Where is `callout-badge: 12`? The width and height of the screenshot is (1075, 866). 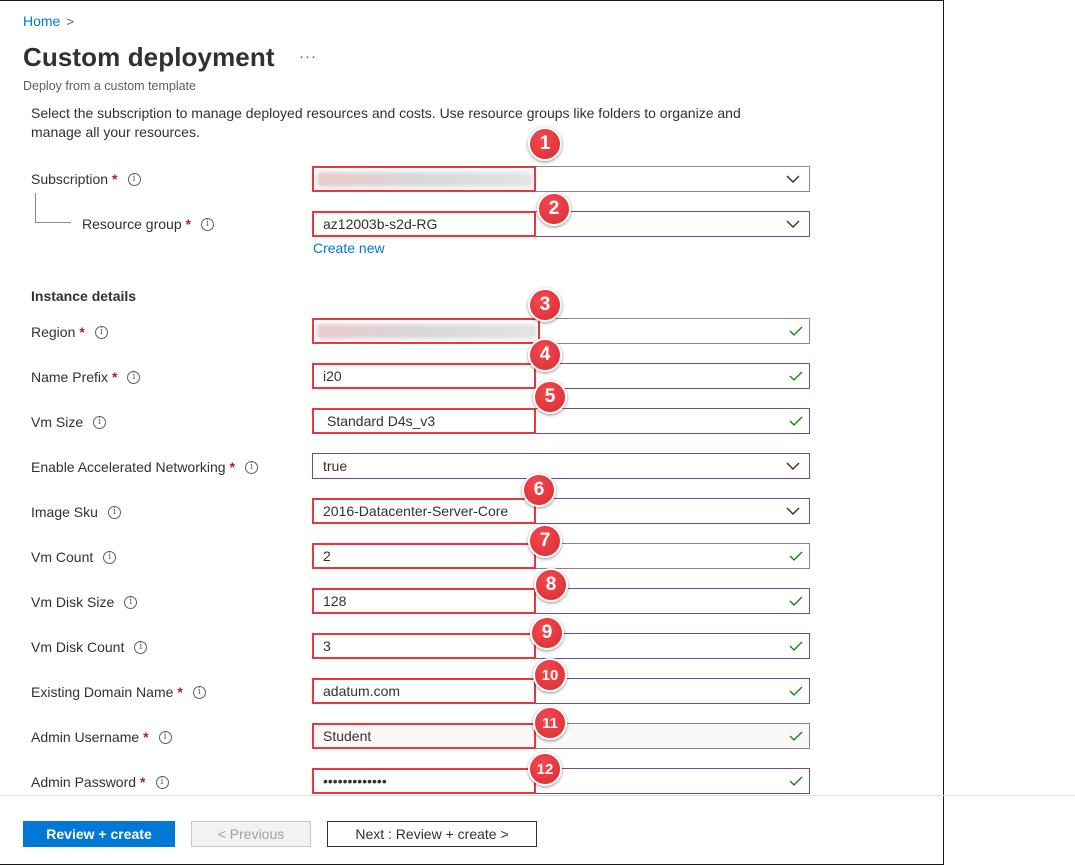
callout-badge: 12 is located at coordinates (545, 769).